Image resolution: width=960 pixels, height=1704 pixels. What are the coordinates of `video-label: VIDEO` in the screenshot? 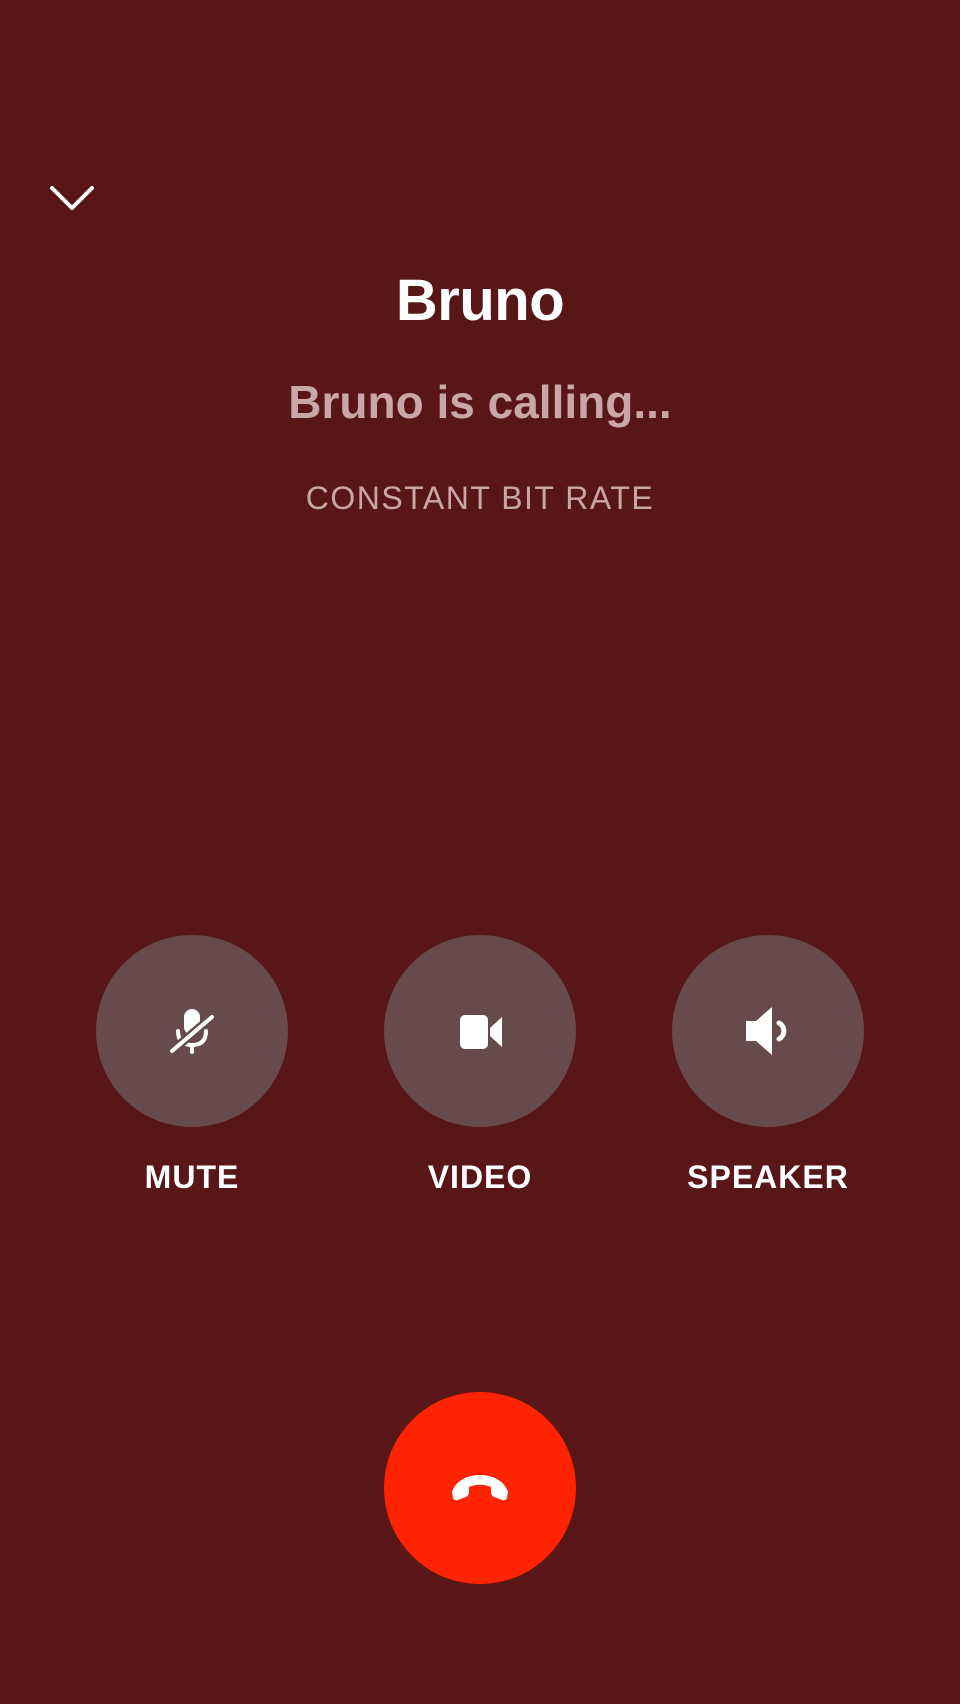 It's located at (480, 1177).